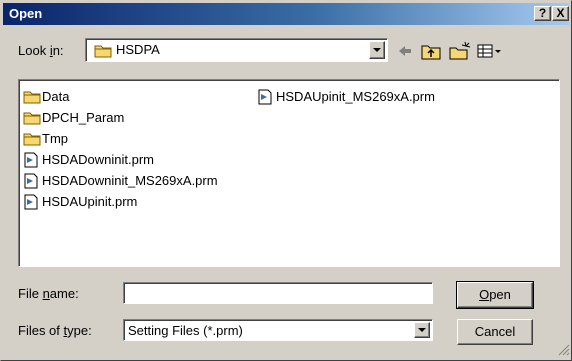 The width and height of the screenshot is (572, 361). What do you see at coordinates (278, 330) in the screenshot?
I see `file-type-dropdown: Setting Files (*.prm)` at bounding box center [278, 330].